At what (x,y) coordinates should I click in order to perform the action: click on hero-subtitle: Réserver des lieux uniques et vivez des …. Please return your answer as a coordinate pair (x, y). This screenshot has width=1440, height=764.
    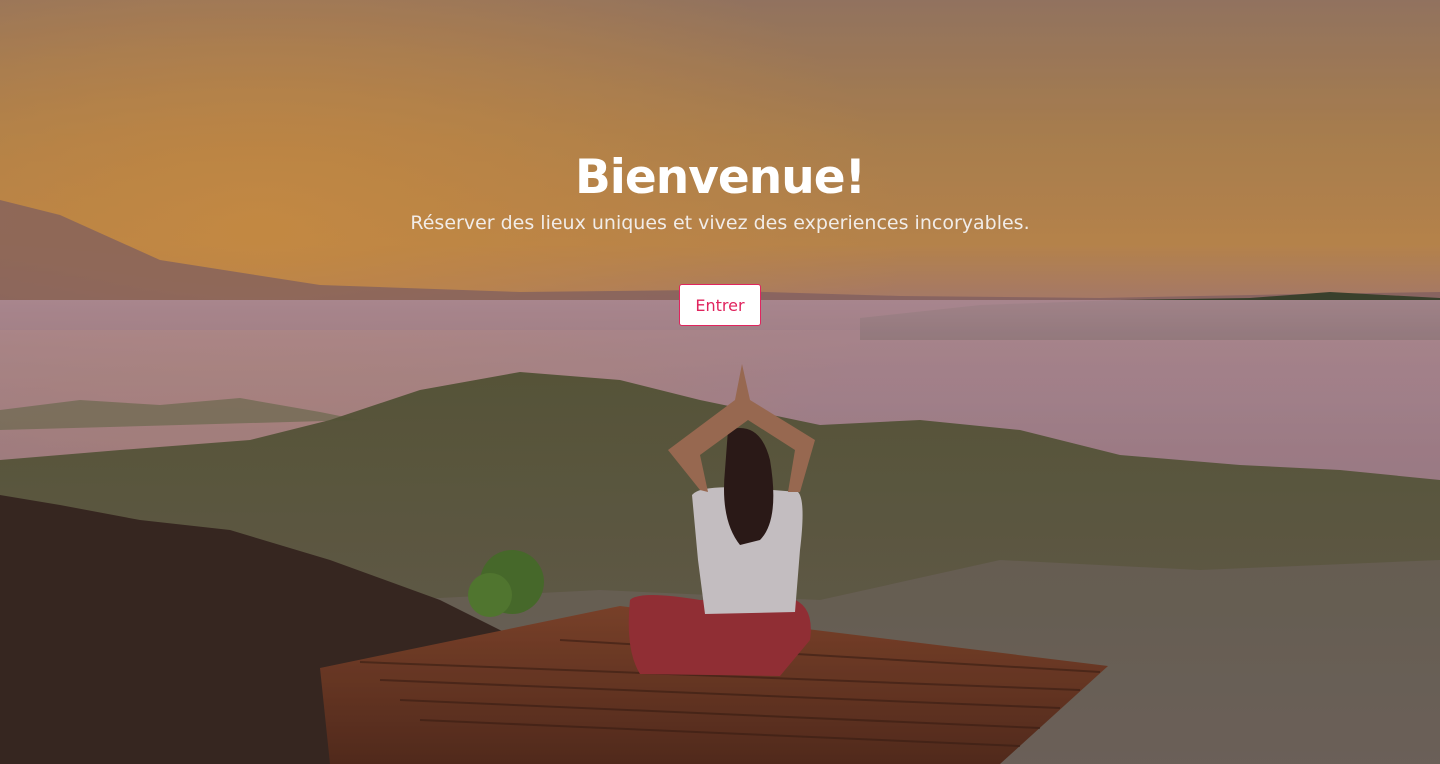
    Looking at the image, I should click on (720, 223).